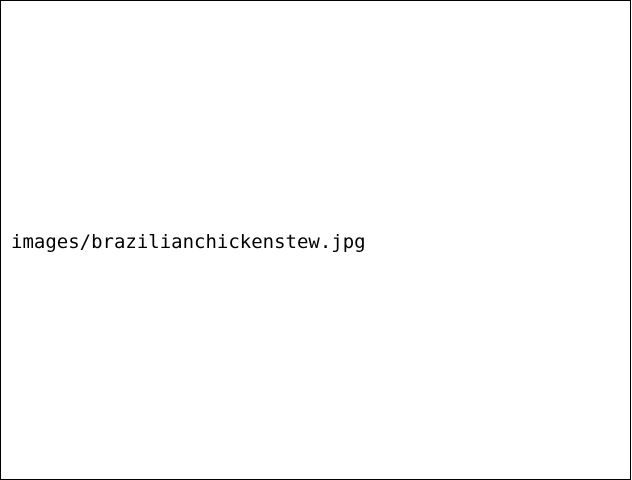 The image size is (632, 480). What do you see at coordinates (188, 242) in the screenshot?
I see `image-filename-text: images/brazilianchickenstew.jpg` at bounding box center [188, 242].